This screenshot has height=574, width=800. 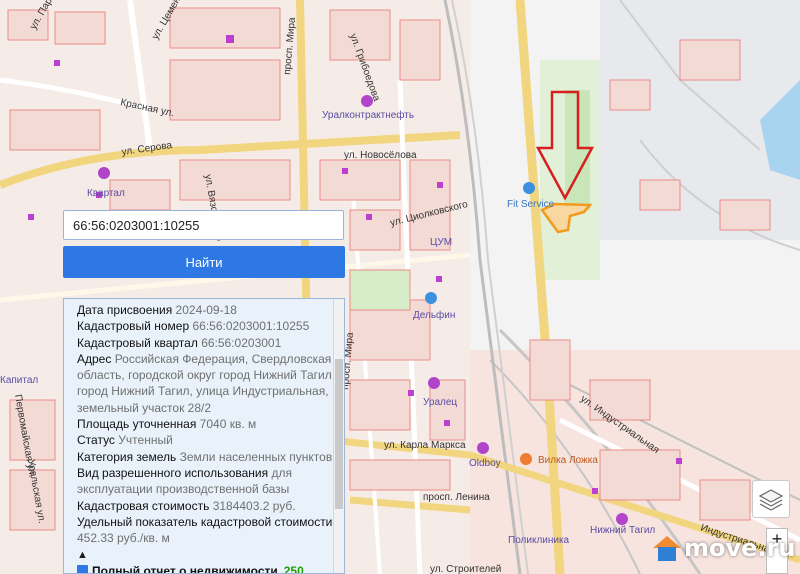 I want to click on poi-label: Дельфин, so click(x=434, y=315).